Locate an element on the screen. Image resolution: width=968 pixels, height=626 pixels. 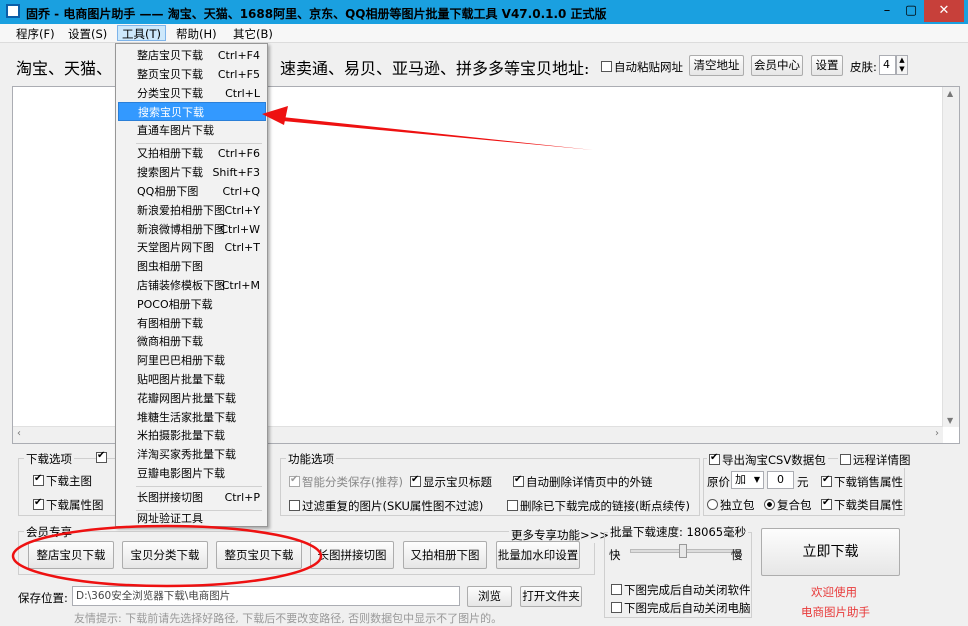
annotation-arrow-shaft is located at coordinates (437, 133).